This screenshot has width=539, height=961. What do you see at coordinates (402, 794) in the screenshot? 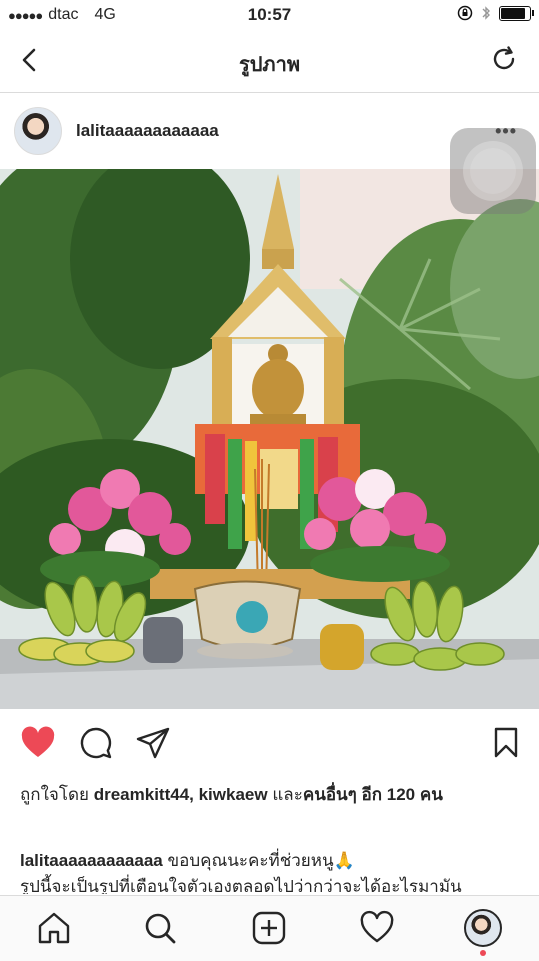
I see `liked-by-count: อีก 120 คน` at bounding box center [402, 794].